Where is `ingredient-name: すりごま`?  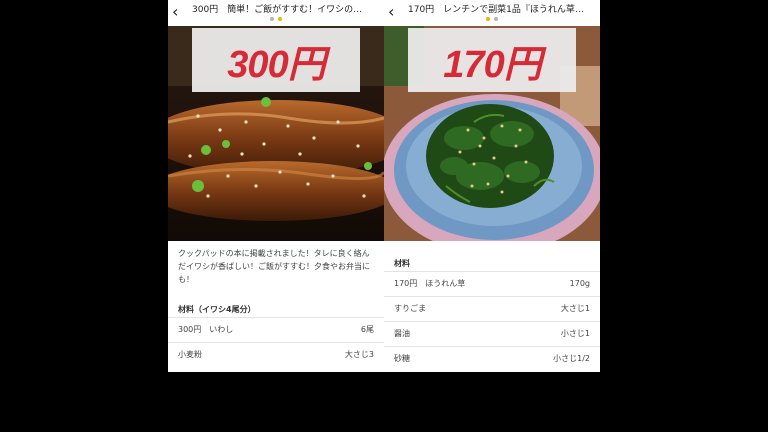 ingredient-name: すりごま is located at coordinates (410, 308).